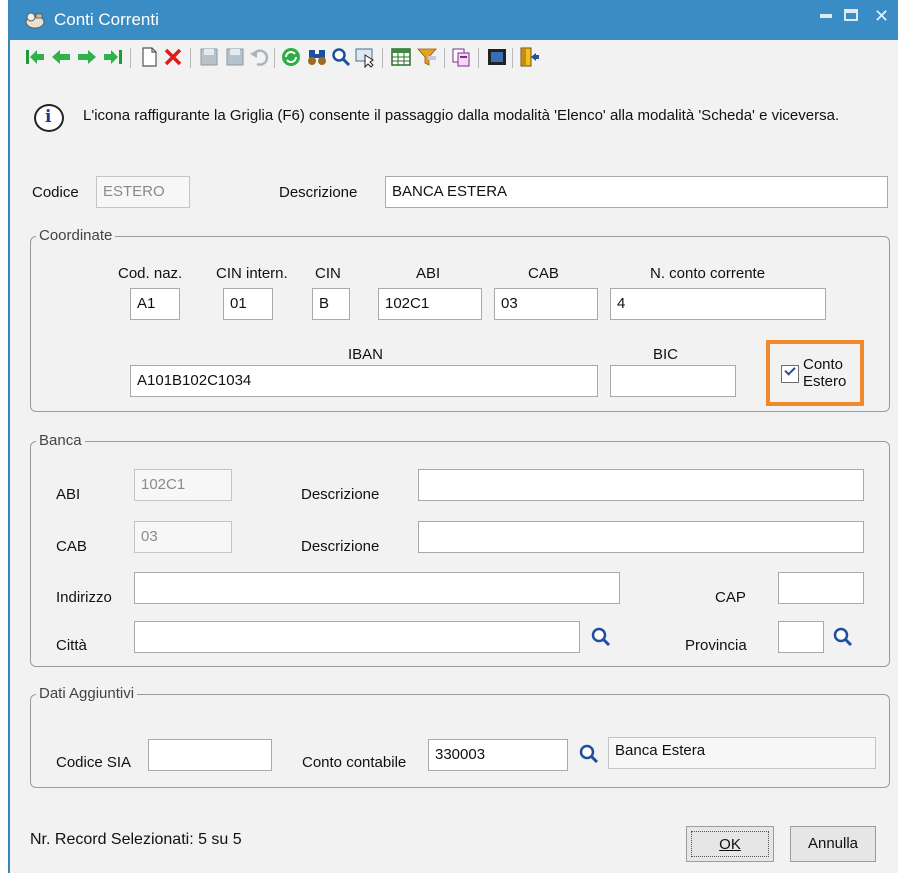 This screenshot has height=873, width=898. Describe the element at coordinates (801, 637) in the screenshot. I see `provincia-field` at that location.